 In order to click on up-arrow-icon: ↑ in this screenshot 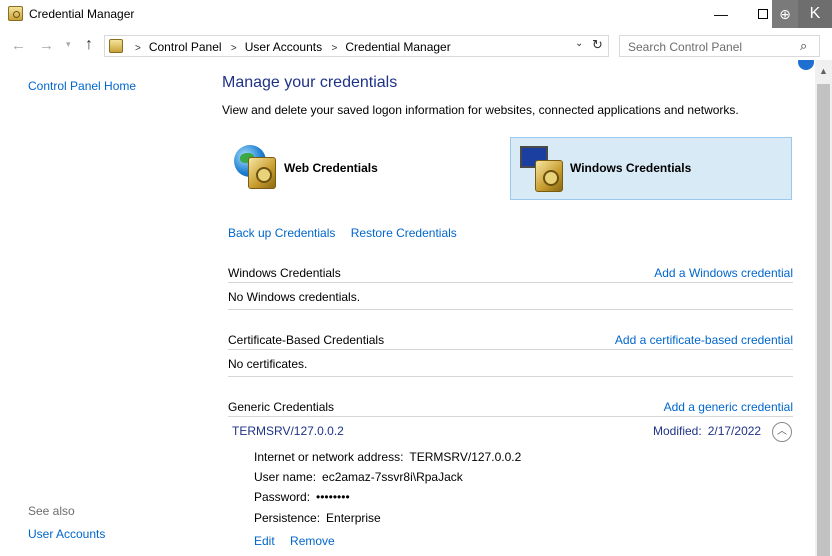, I will do `click(89, 45)`.